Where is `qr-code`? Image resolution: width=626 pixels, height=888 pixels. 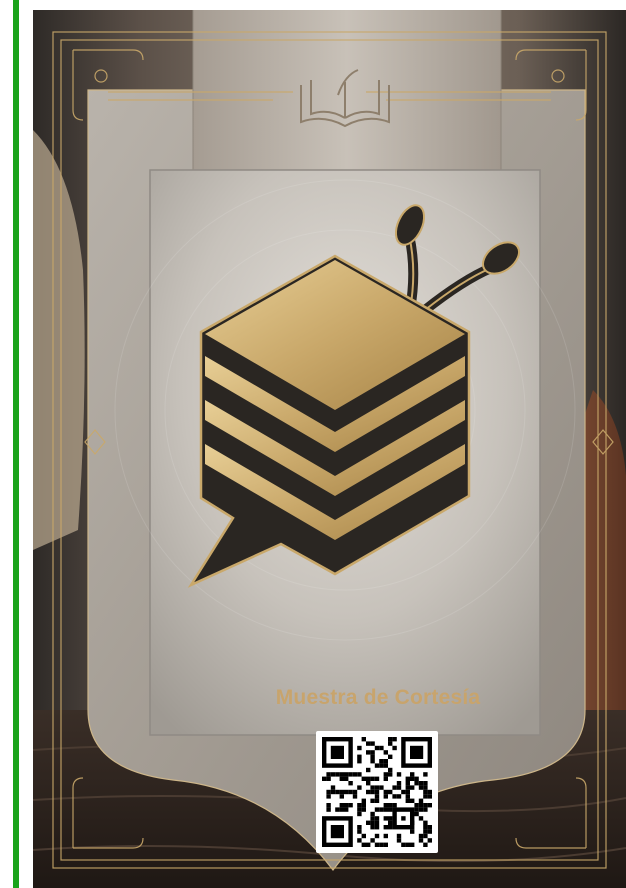
qr-code is located at coordinates (377, 792).